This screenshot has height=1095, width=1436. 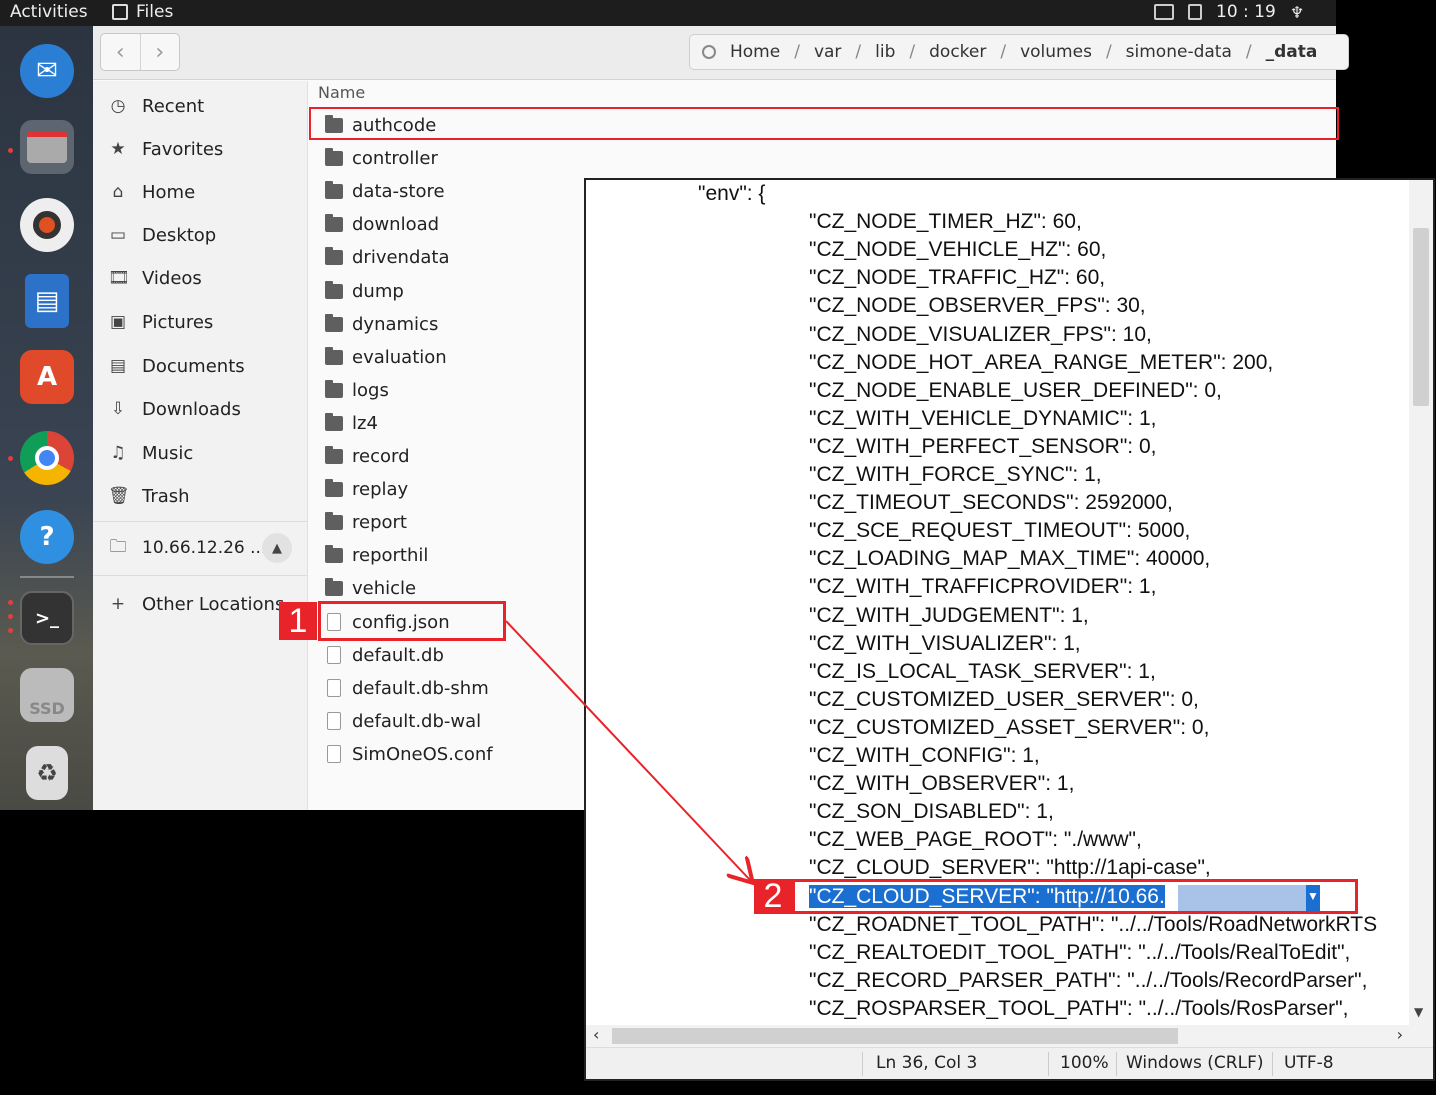 What do you see at coordinates (49, 12) in the screenshot?
I see `activities-button: Activities` at bounding box center [49, 12].